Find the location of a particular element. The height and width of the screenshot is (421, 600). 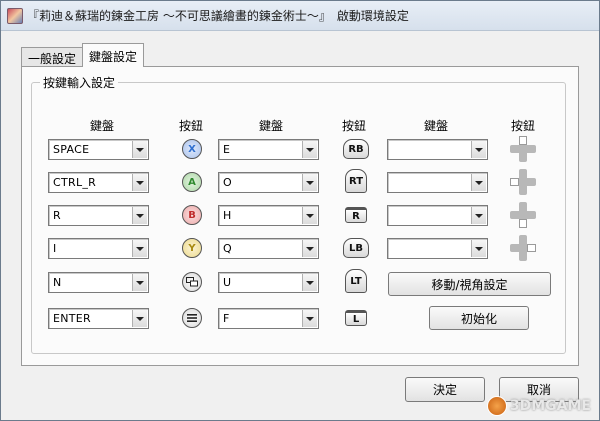

select-value: ENTER is located at coordinates (72, 318).